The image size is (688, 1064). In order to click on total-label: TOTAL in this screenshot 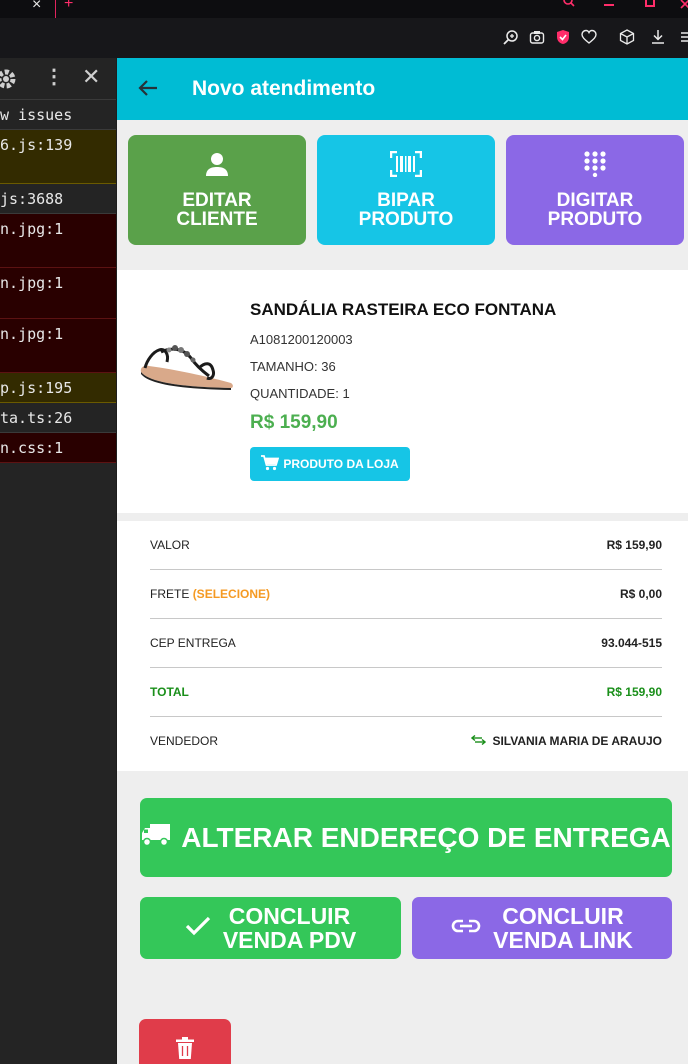, I will do `click(169, 692)`.